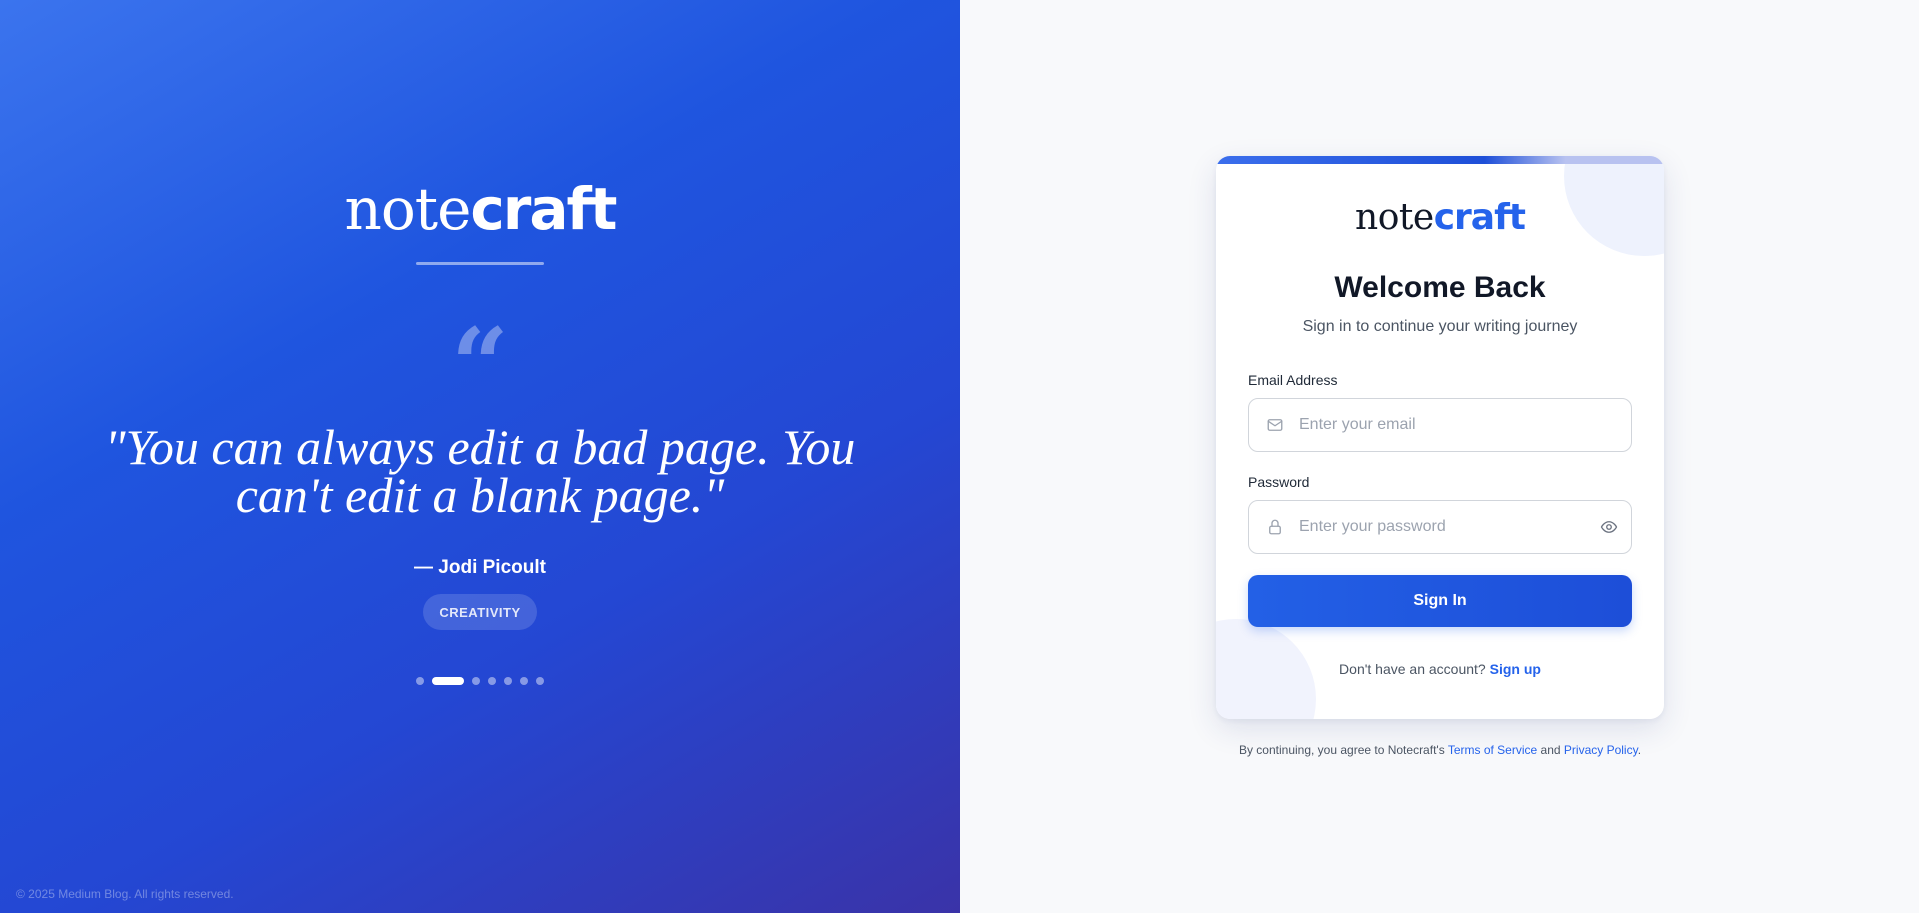 This screenshot has height=913, width=1919. I want to click on copyright-text: © 2025 Medium Blog. All rights reserved., so click(125, 894).